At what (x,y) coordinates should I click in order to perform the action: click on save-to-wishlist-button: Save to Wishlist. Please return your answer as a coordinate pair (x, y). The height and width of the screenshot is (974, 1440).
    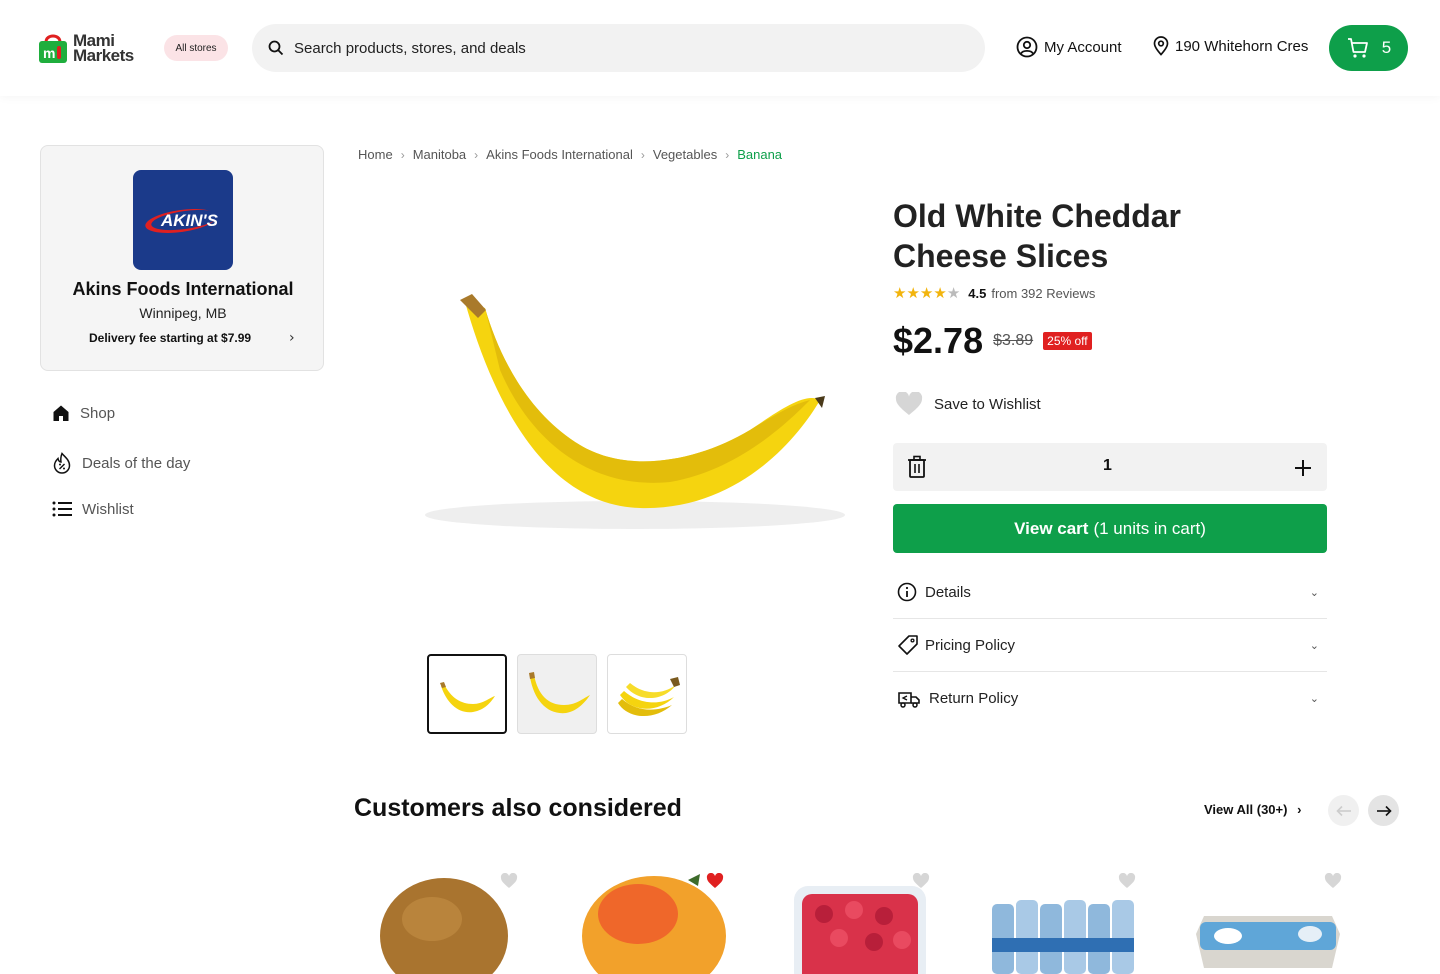
    Looking at the image, I should click on (968, 404).